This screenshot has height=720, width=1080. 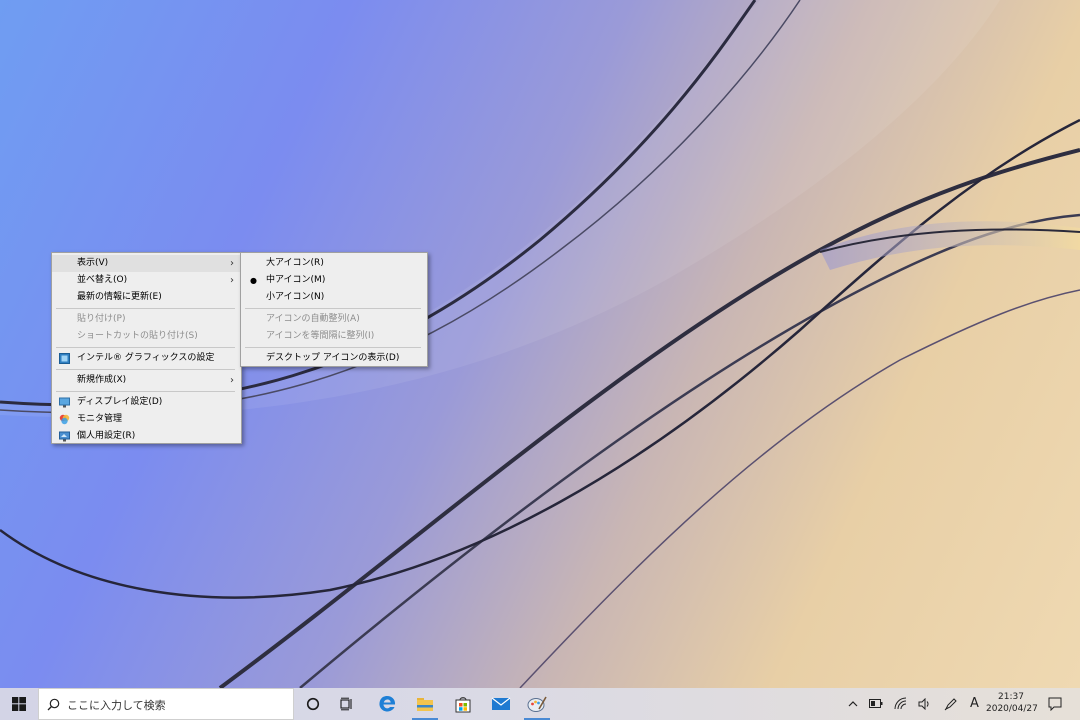 I want to click on edge-icon, so click(x=387, y=704).